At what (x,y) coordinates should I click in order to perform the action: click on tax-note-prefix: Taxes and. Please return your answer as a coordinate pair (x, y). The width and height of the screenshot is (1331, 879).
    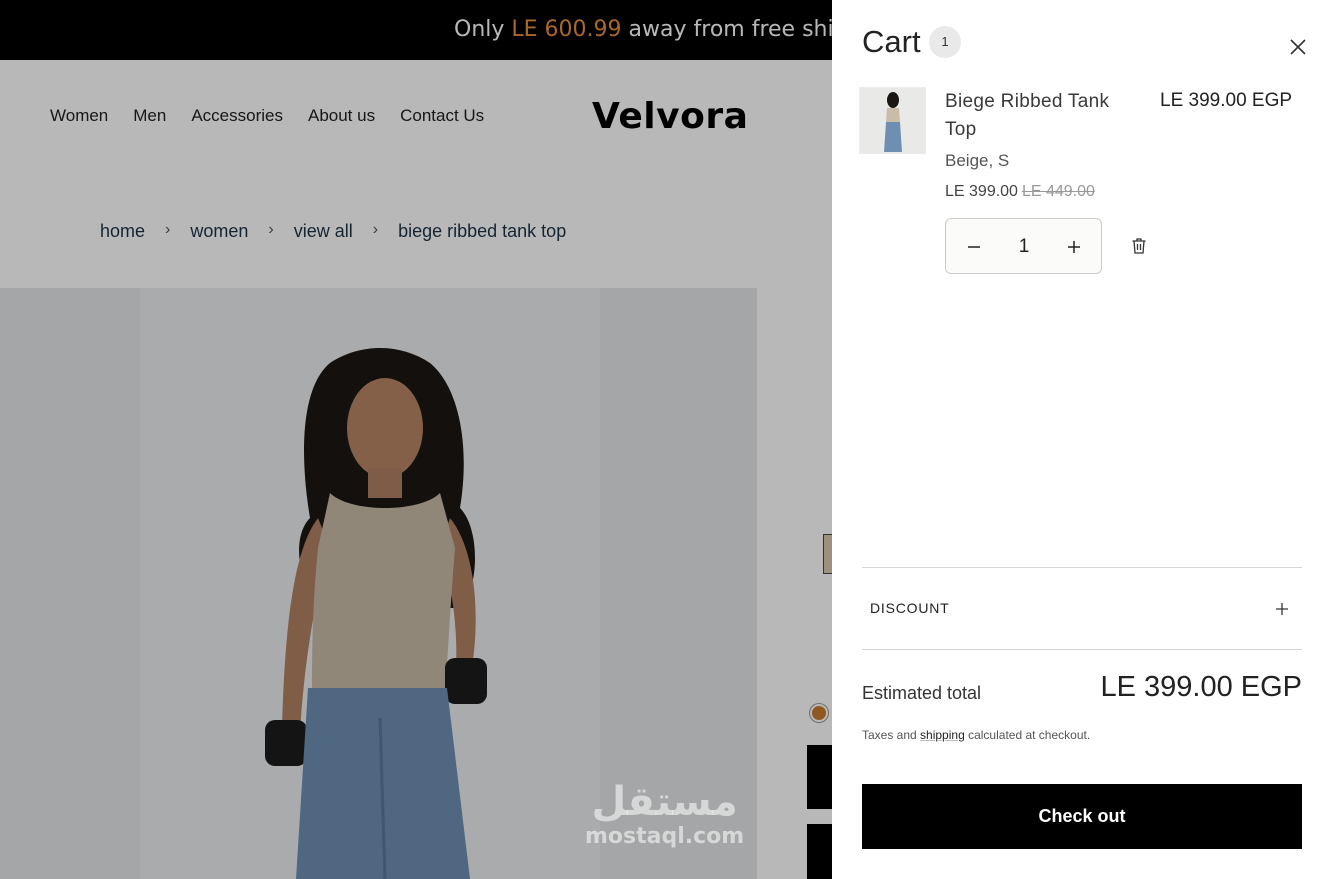
    Looking at the image, I should click on (889, 735).